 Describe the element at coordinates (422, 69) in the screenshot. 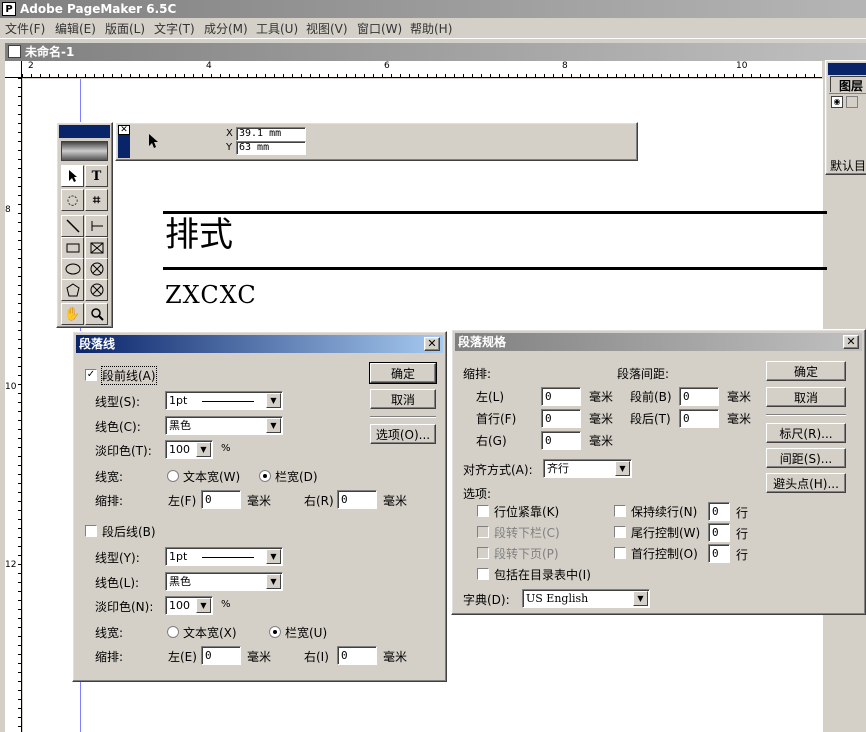

I see `top-ruler: 2 4 6 8 10` at that location.